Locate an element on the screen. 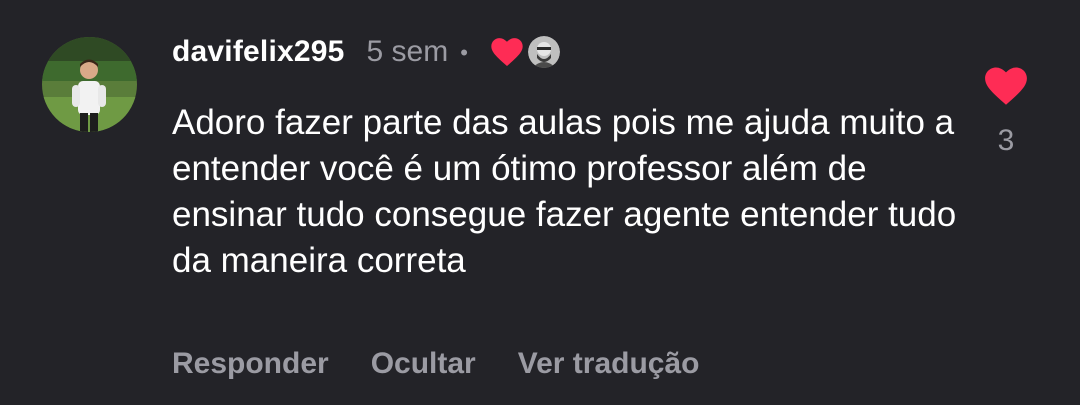  comment-actions: Responder Ocultar Ver tradução is located at coordinates (456, 364).